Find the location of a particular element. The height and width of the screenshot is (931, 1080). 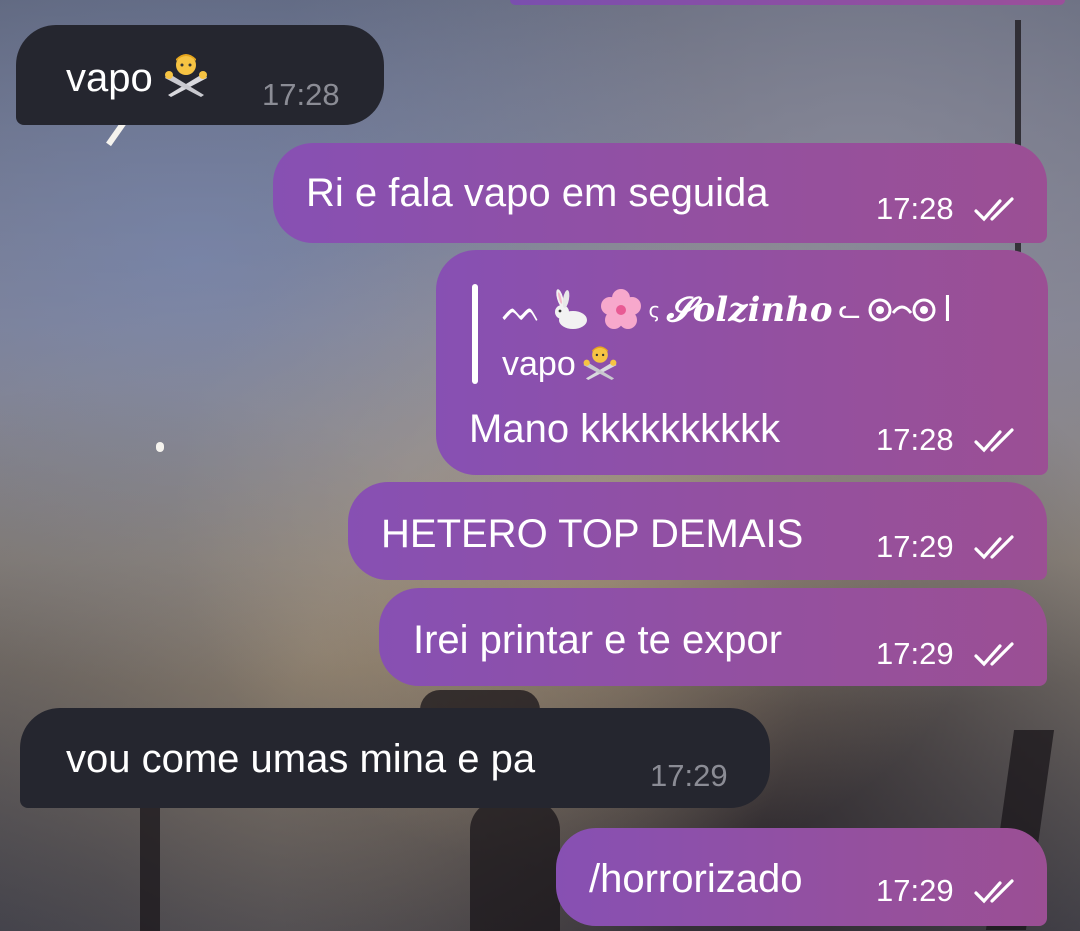

name-decoration-small: ς is located at coordinates (654, 310).